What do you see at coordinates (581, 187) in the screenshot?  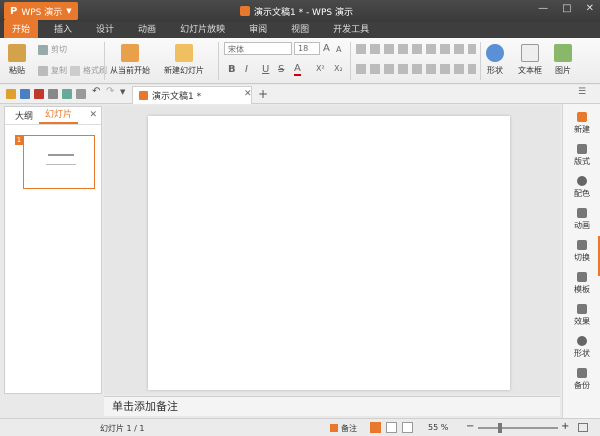 I see `task-color-scheme: 配色` at bounding box center [581, 187].